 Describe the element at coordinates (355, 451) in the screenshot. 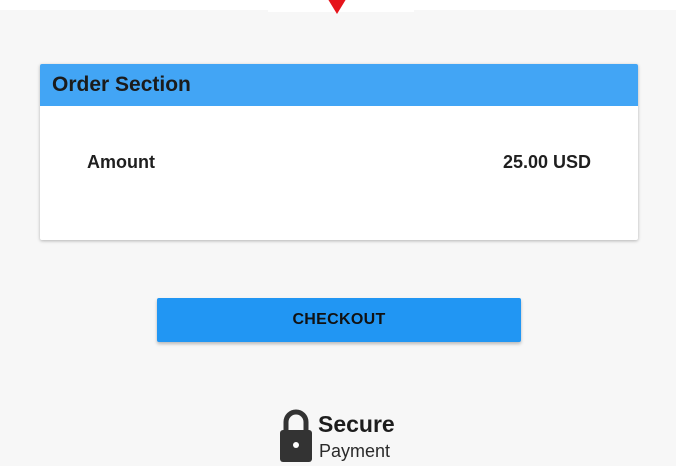

I see `secure-subtitle: Payment` at that location.